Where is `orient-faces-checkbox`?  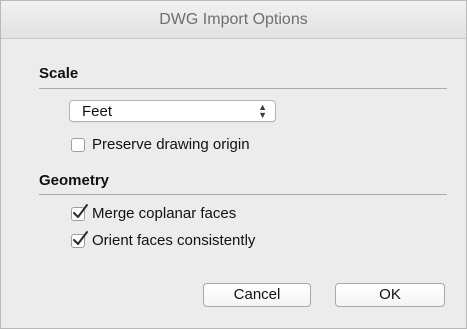
orient-faces-checkbox is located at coordinates (79, 239).